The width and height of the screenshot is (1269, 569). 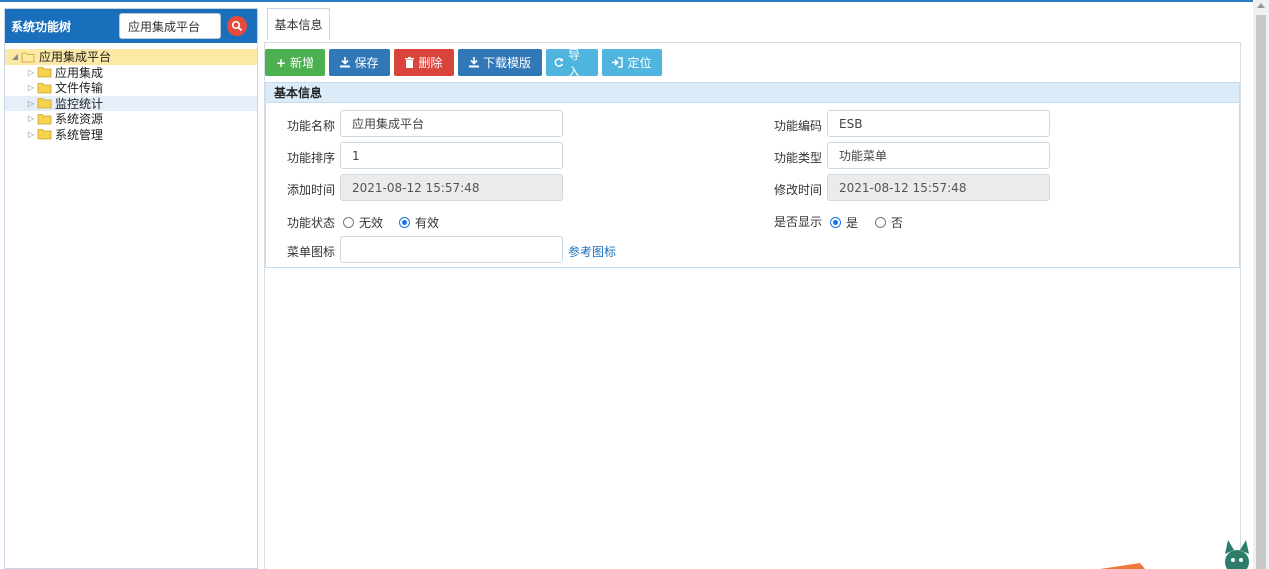 I want to click on function-type-label: 功能类型, so click(x=798, y=158).